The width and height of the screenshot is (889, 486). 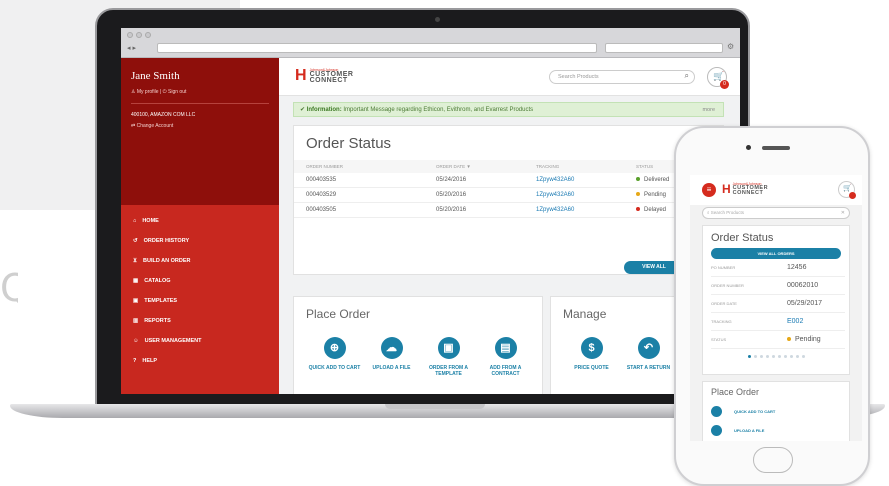 What do you see at coordinates (776, 356) in the screenshot?
I see `carousel-pager` at bounding box center [776, 356].